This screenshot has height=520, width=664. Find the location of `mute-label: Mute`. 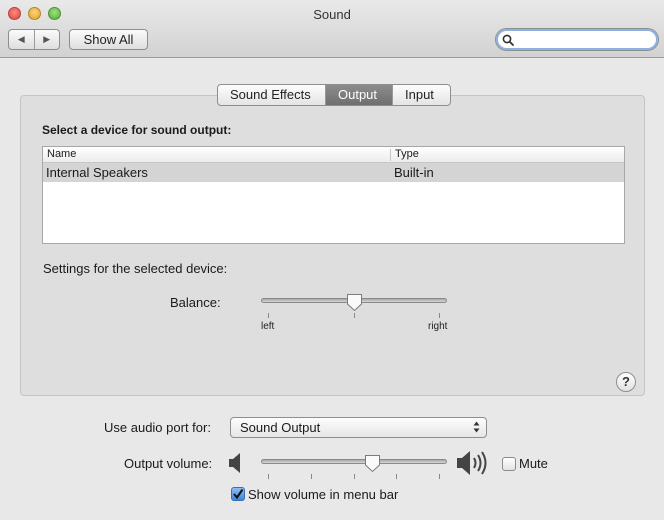

mute-label: Mute is located at coordinates (533, 463).